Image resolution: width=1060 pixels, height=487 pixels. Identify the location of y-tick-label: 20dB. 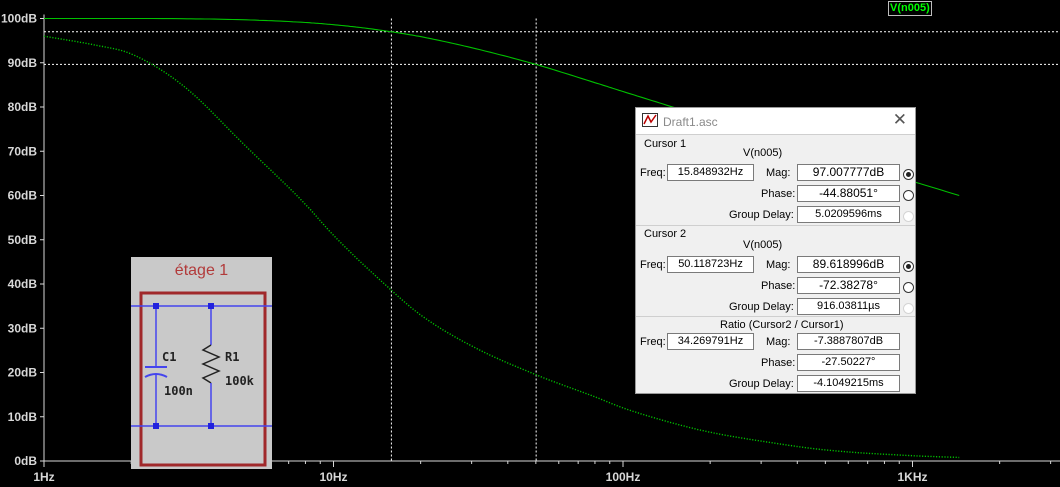
(23, 373).